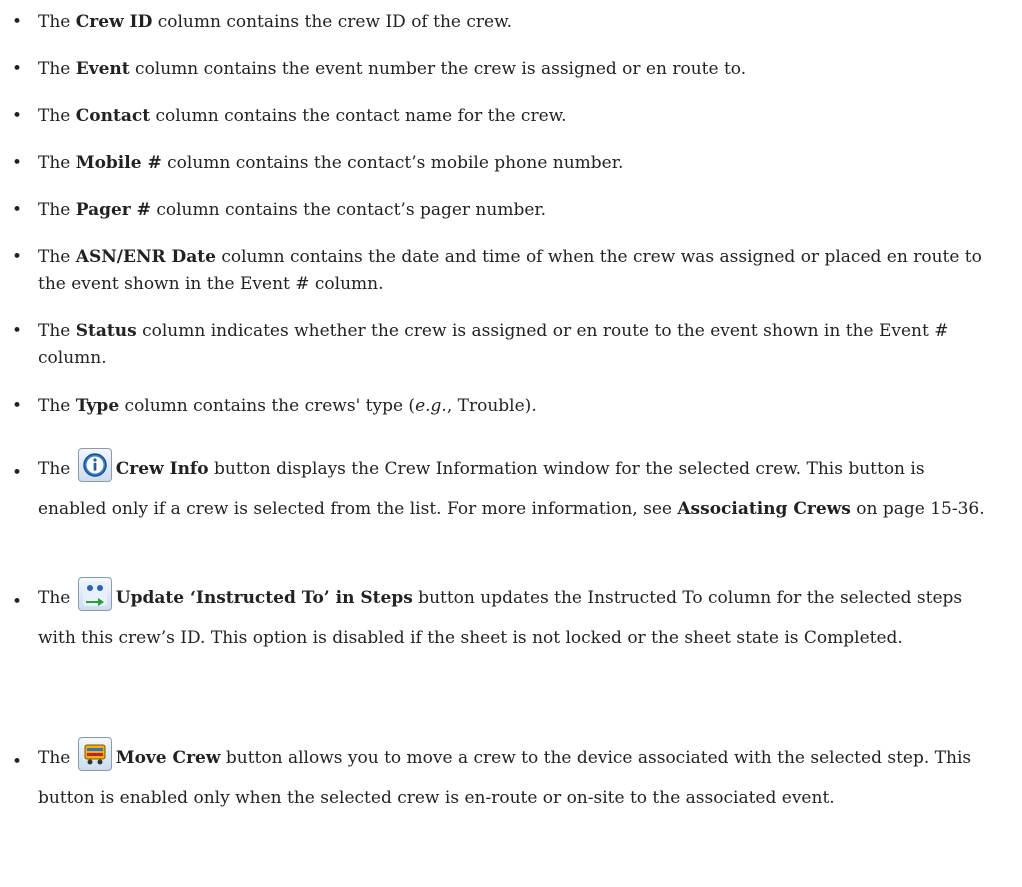  What do you see at coordinates (113, 116) in the screenshot?
I see `term: Contact` at bounding box center [113, 116].